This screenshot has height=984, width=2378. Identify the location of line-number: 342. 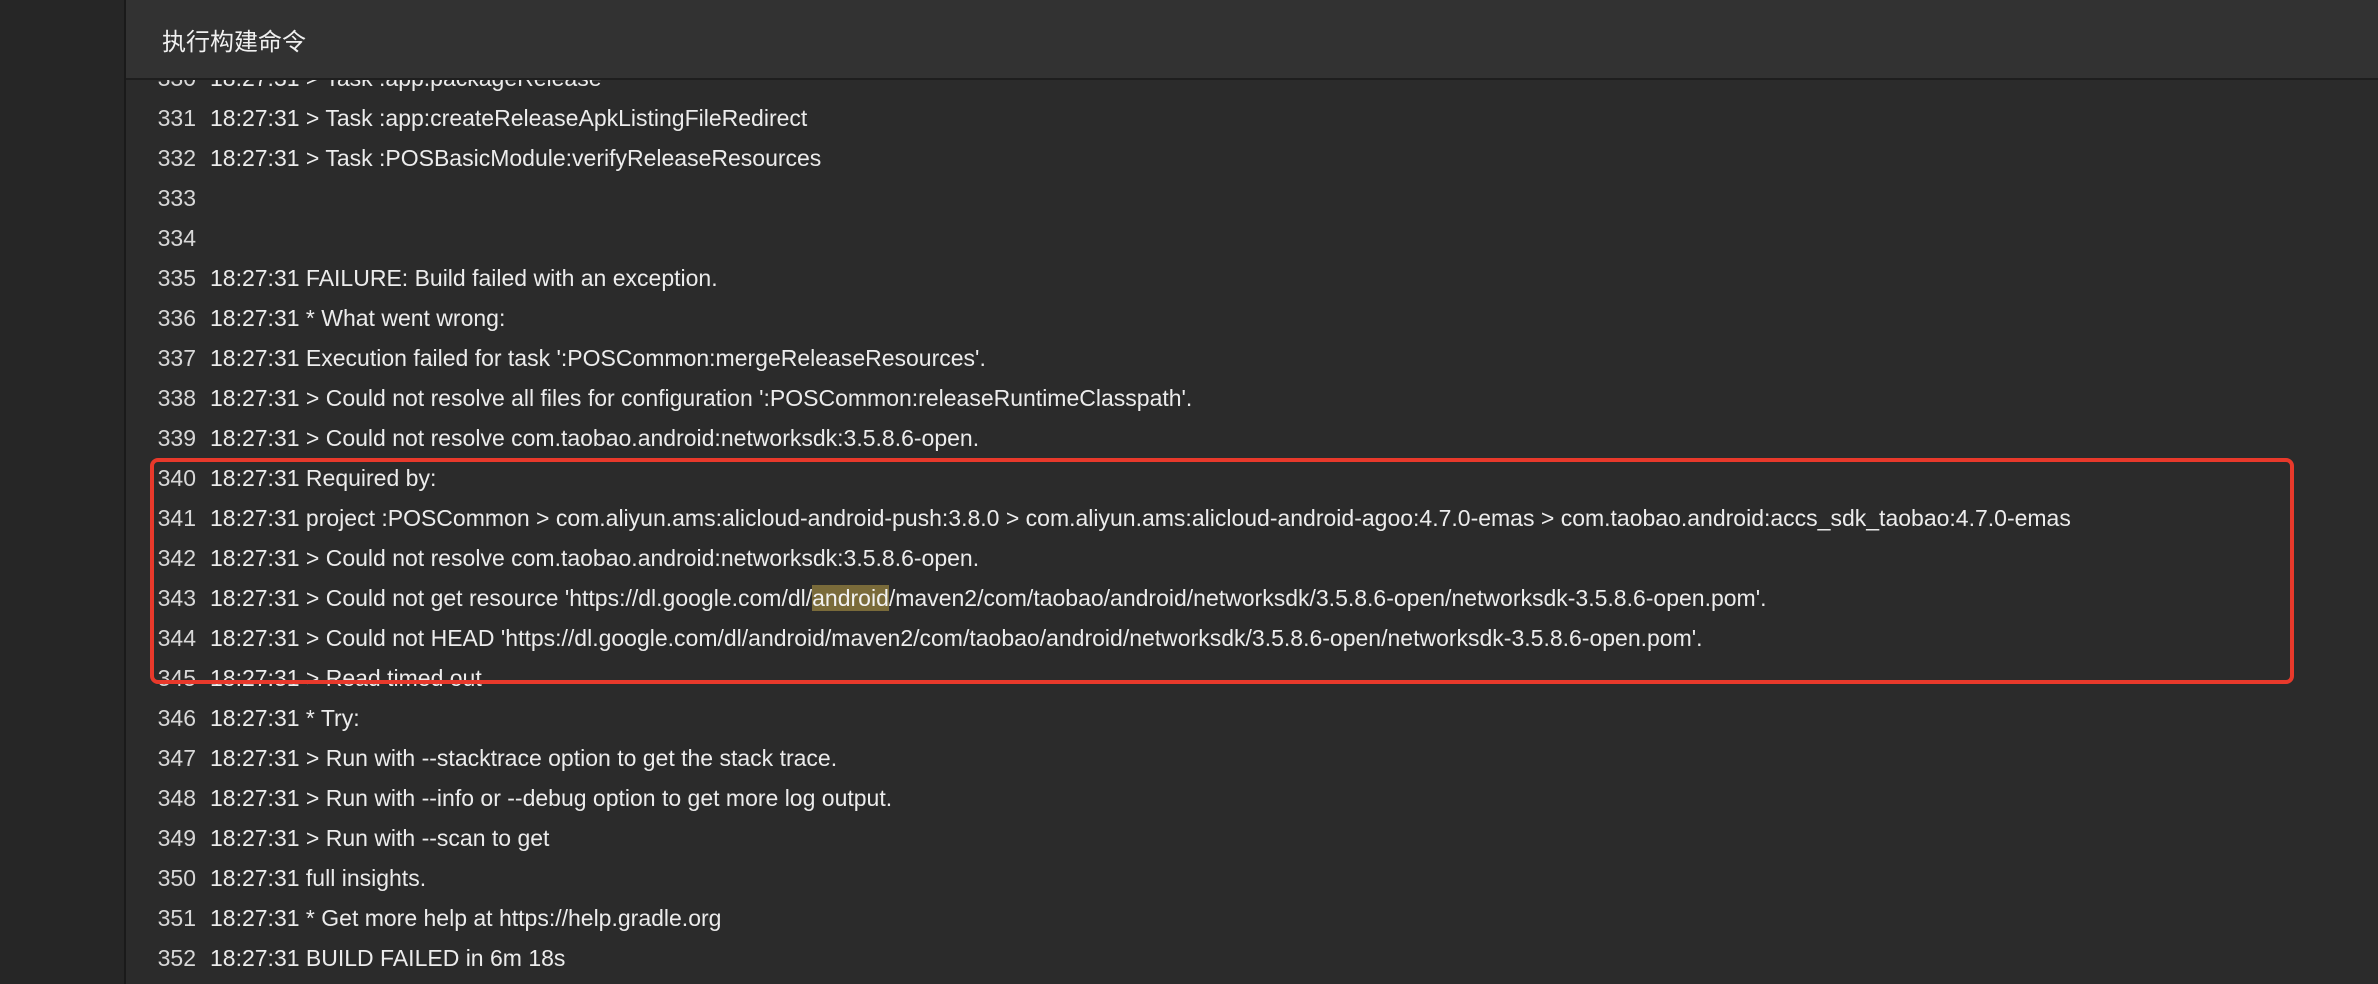
(176, 558).